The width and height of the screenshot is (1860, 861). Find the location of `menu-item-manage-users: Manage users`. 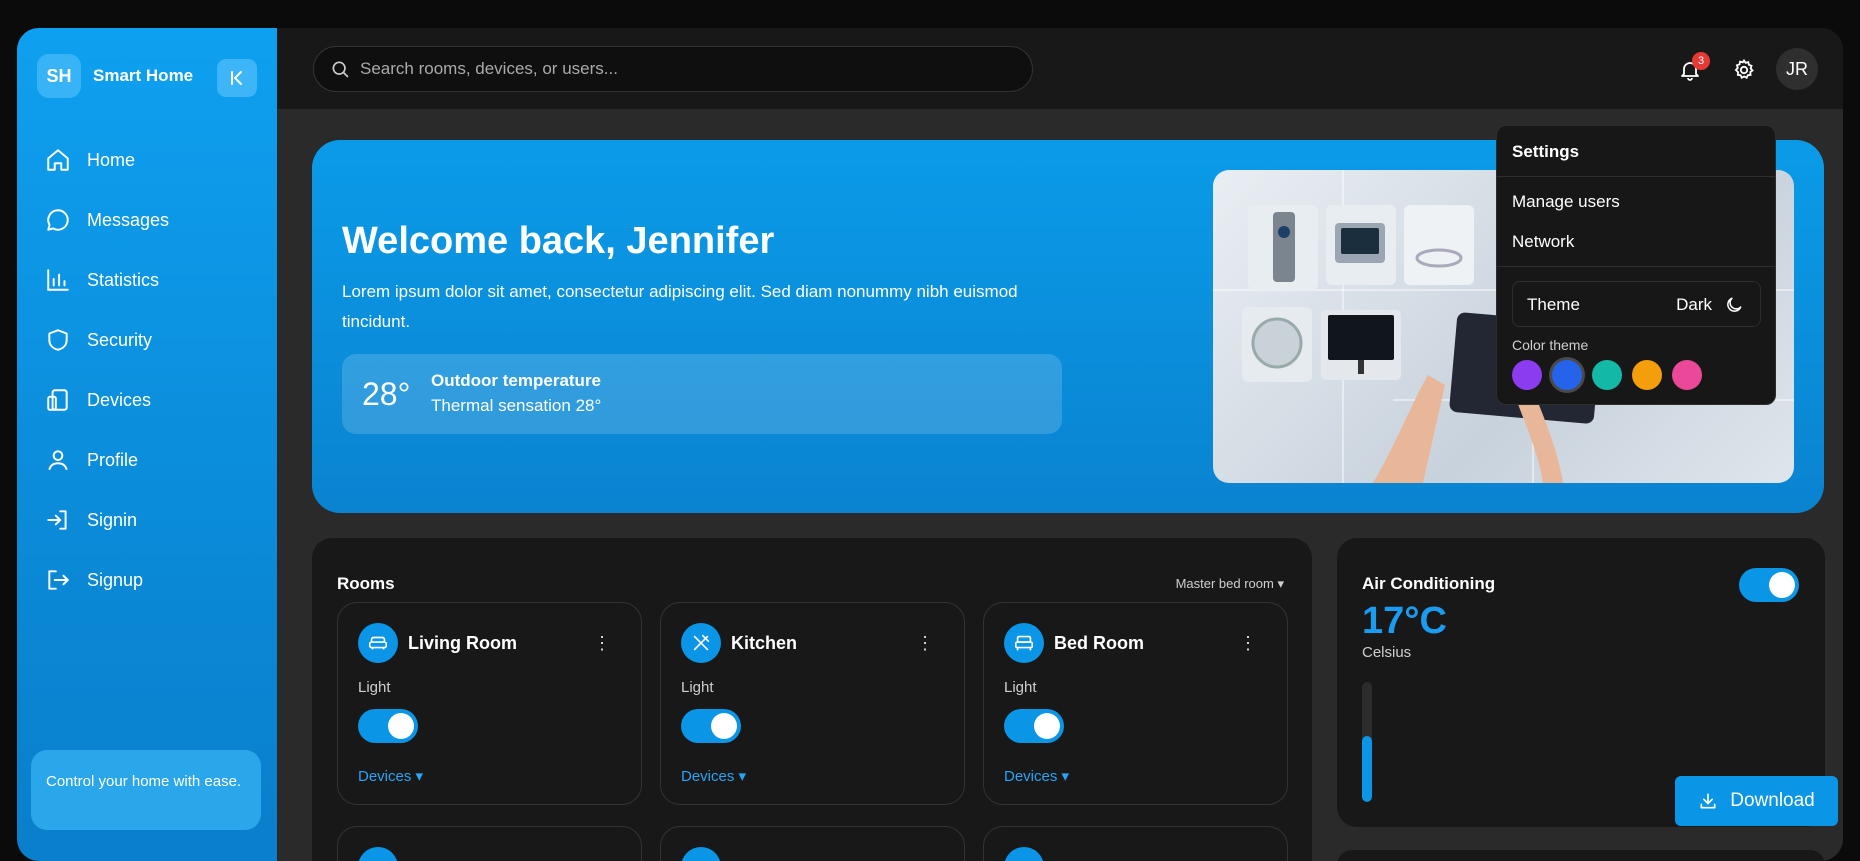

menu-item-manage-users: Manage users is located at coordinates (1566, 202).